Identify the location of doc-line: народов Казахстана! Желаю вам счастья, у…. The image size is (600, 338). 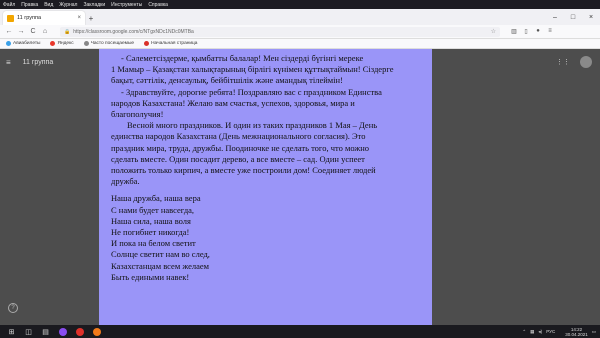
(233, 102).